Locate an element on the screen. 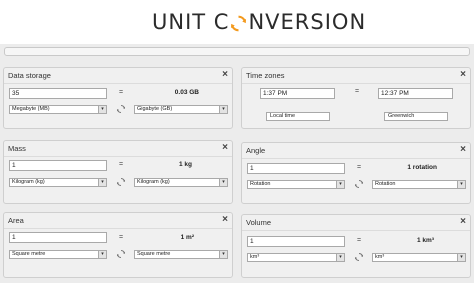 The height and width of the screenshot is (283, 474). panel-header: Data storage × is located at coordinates (118, 76).